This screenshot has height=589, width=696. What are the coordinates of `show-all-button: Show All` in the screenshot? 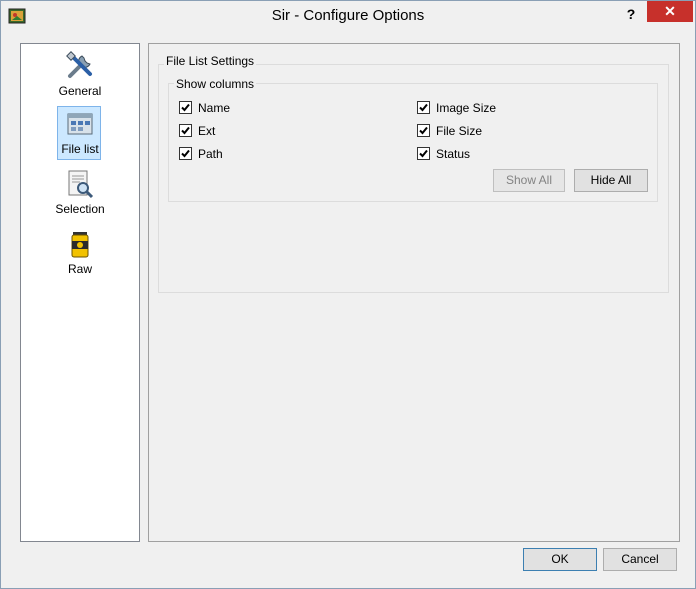 It's located at (529, 180).